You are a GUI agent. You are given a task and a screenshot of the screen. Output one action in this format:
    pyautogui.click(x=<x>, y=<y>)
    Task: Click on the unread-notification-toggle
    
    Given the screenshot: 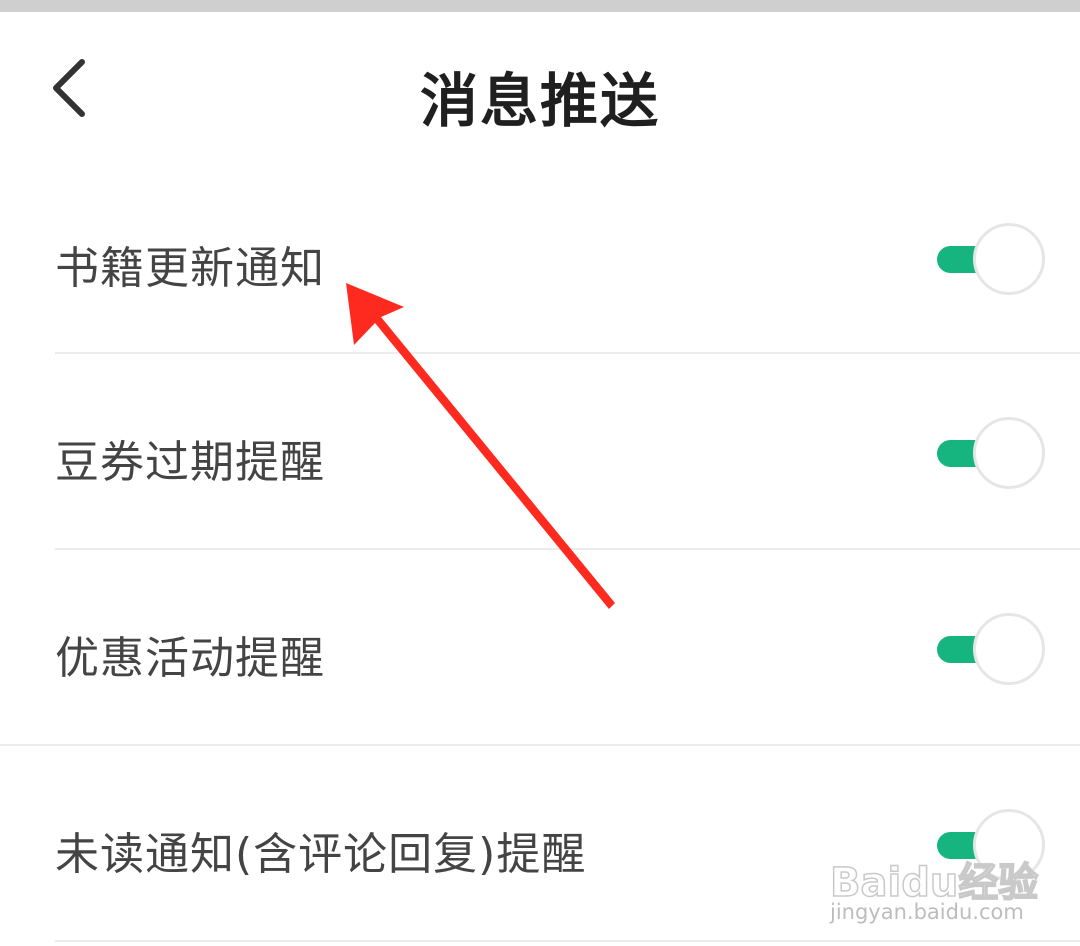 What is the action you would take?
    pyautogui.click(x=989, y=845)
    